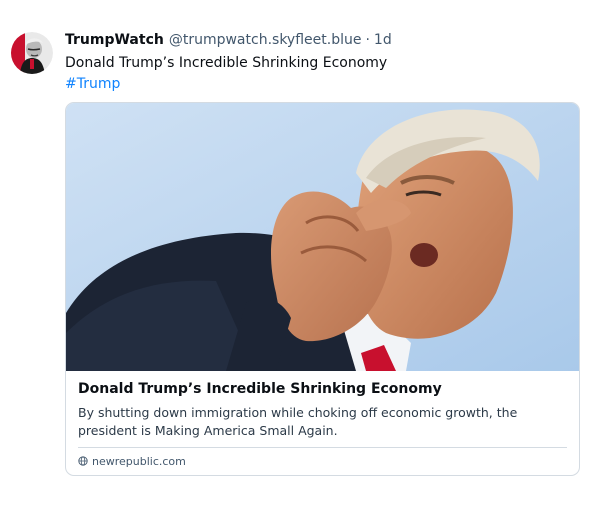  Describe the element at coordinates (114, 40) in the screenshot. I see `author-display-name: TrumpWatch` at that location.